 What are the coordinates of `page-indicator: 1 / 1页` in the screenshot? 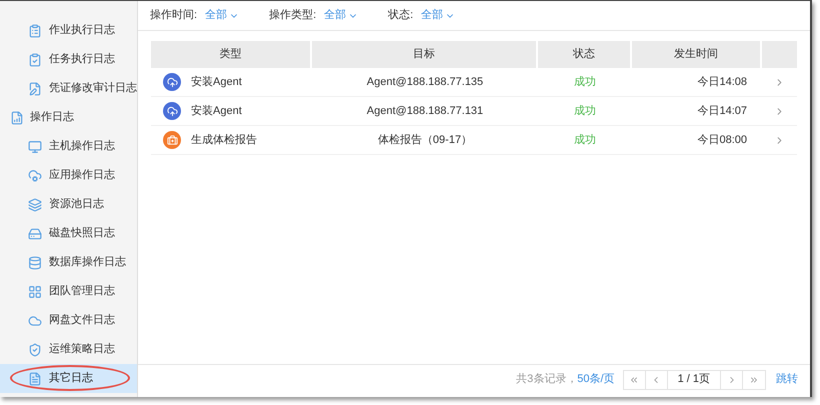 It's located at (694, 379).